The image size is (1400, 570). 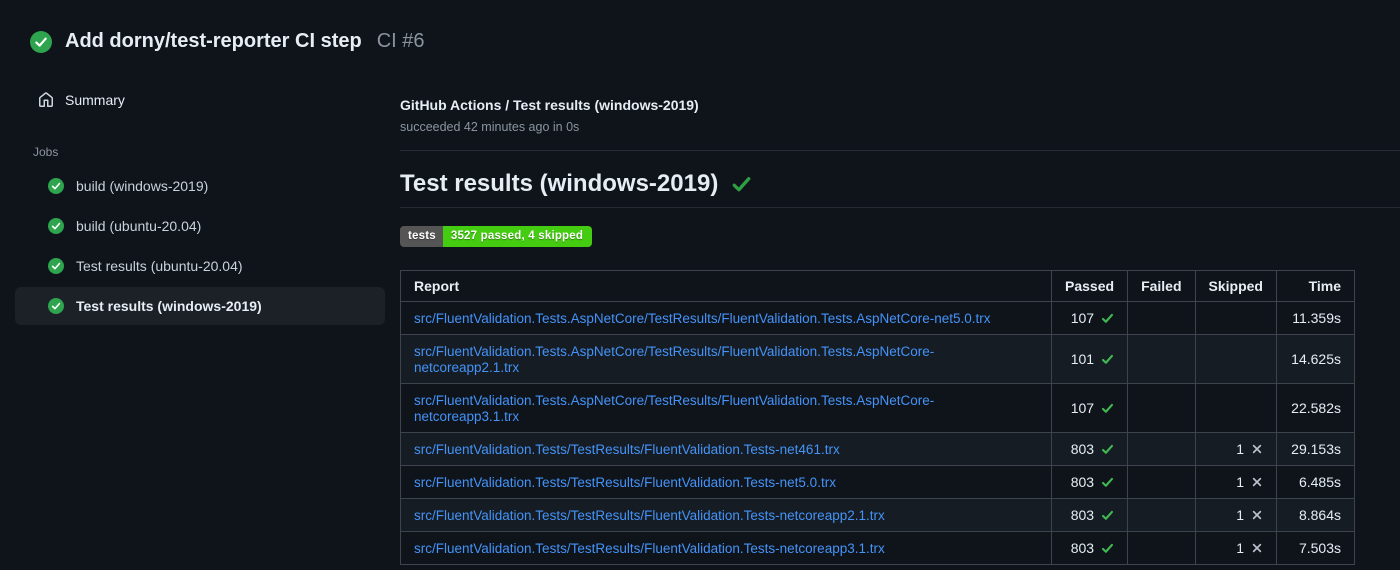 I want to click on table-header-row: Report Passed Failed Skipped Time, so click(x=877, y=286).